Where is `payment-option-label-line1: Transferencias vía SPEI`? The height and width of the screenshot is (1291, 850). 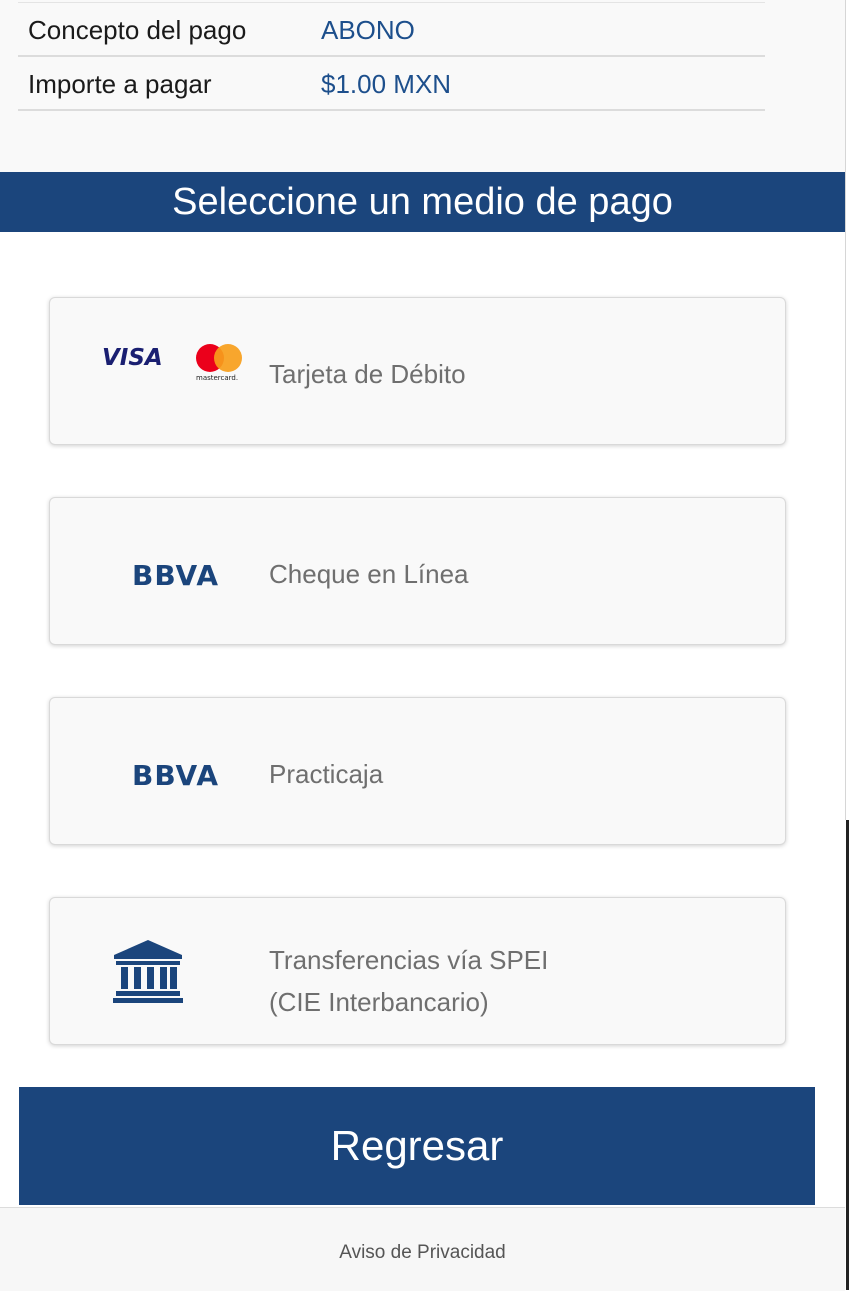
payment-option-label-line1: Transferencias vía SPEI is located at coordinates (409, 960).